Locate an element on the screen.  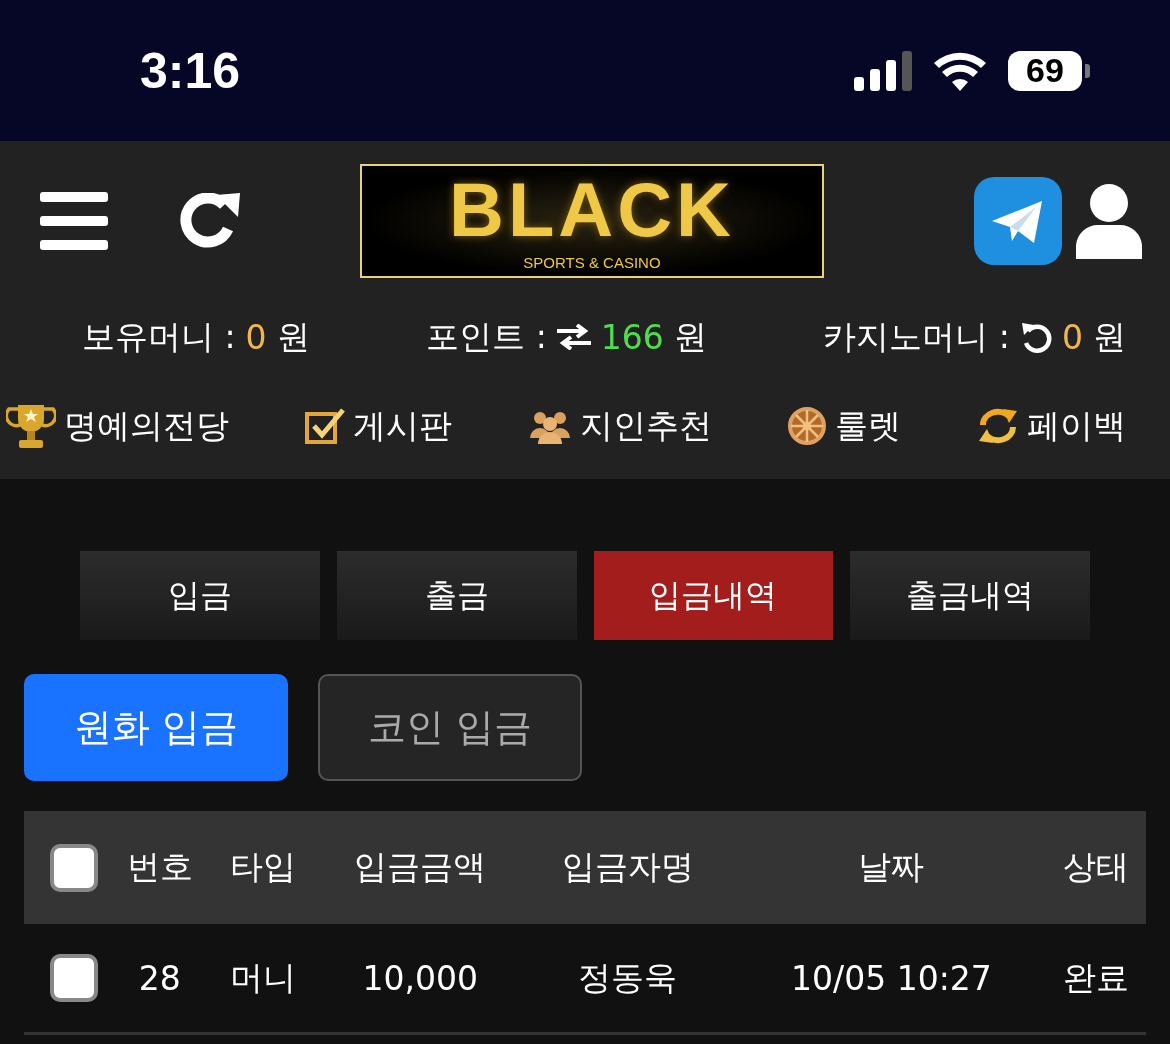
column-header: 타입 is located at coordinates (262, 867).